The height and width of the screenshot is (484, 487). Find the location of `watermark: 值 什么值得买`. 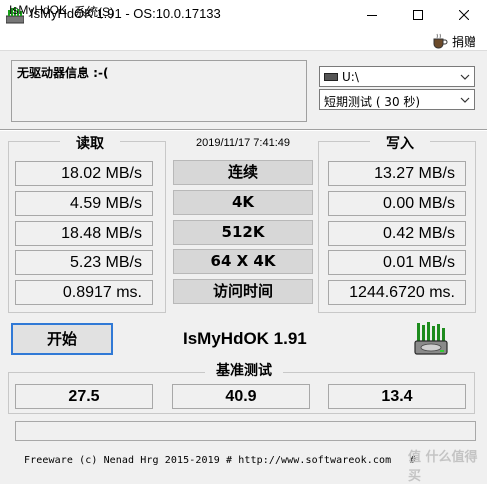

watermark: 值 什么值得买 is located at coordinates (443, 467).